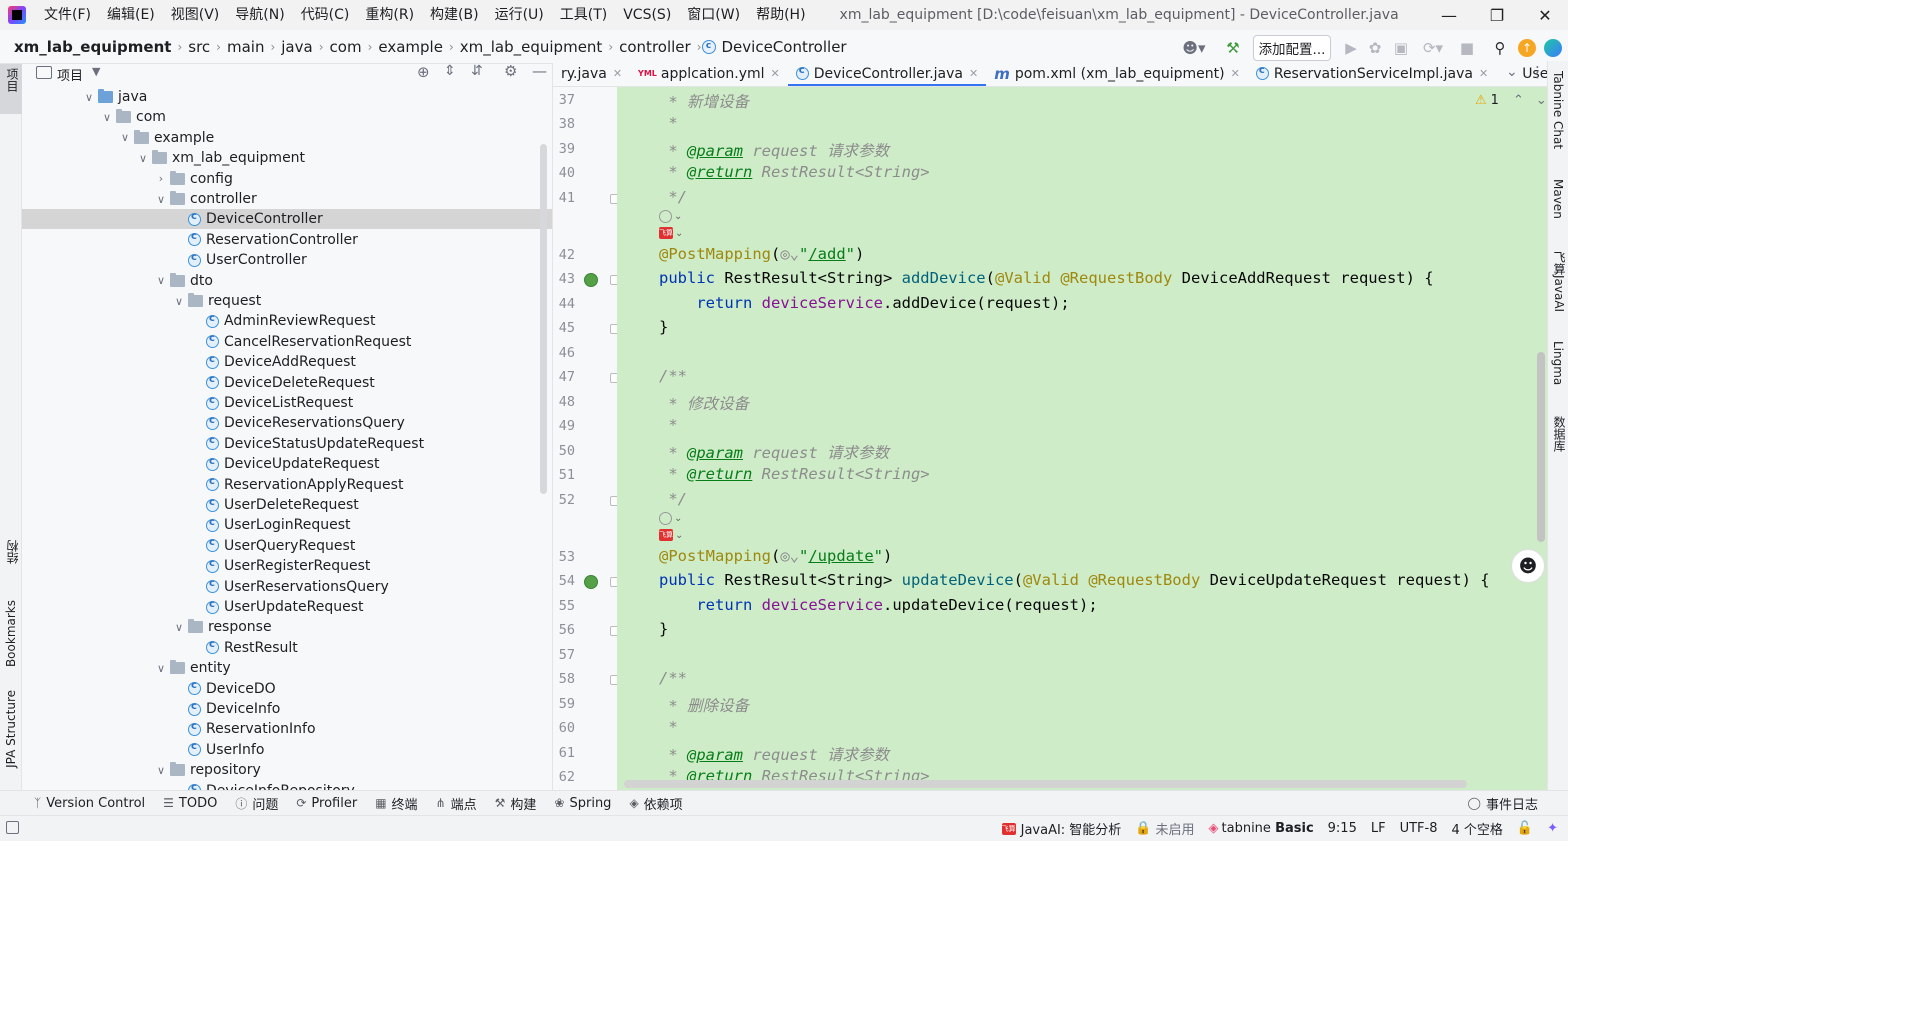  I want to click on menu-file: 文件(F), so click(67, 15).